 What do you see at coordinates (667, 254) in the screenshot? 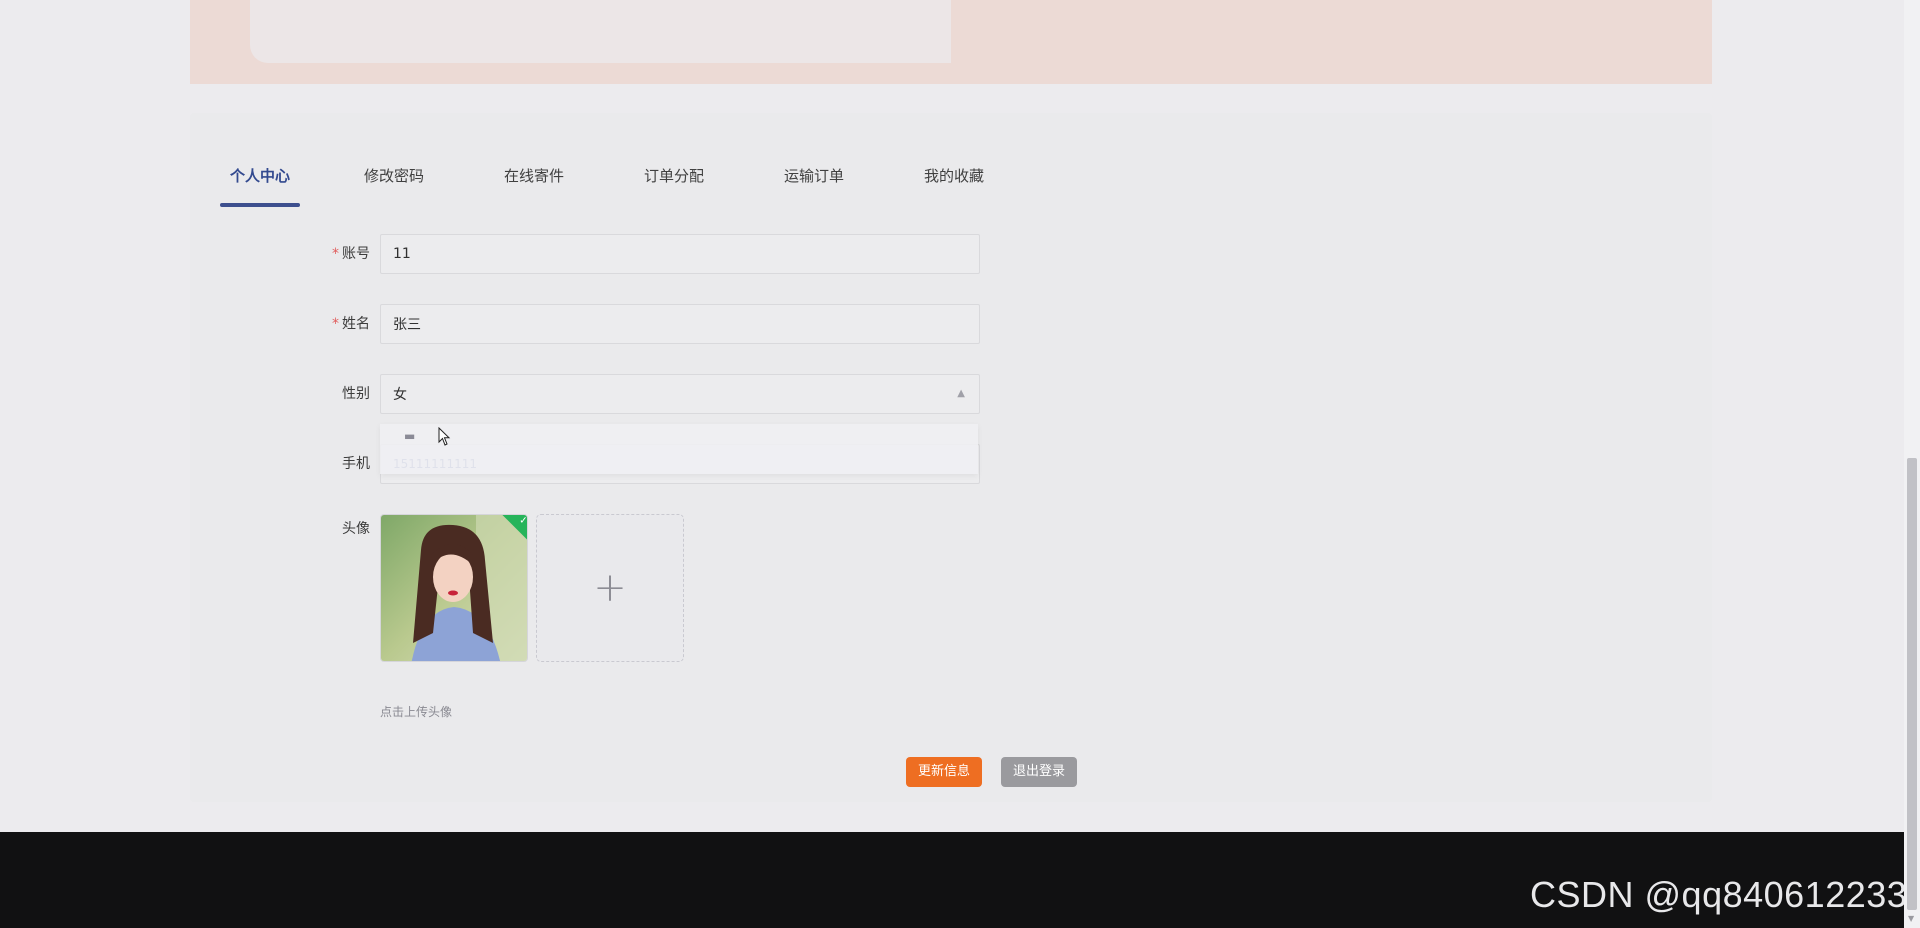
I see `account-input` at bounding box center [667, 254].